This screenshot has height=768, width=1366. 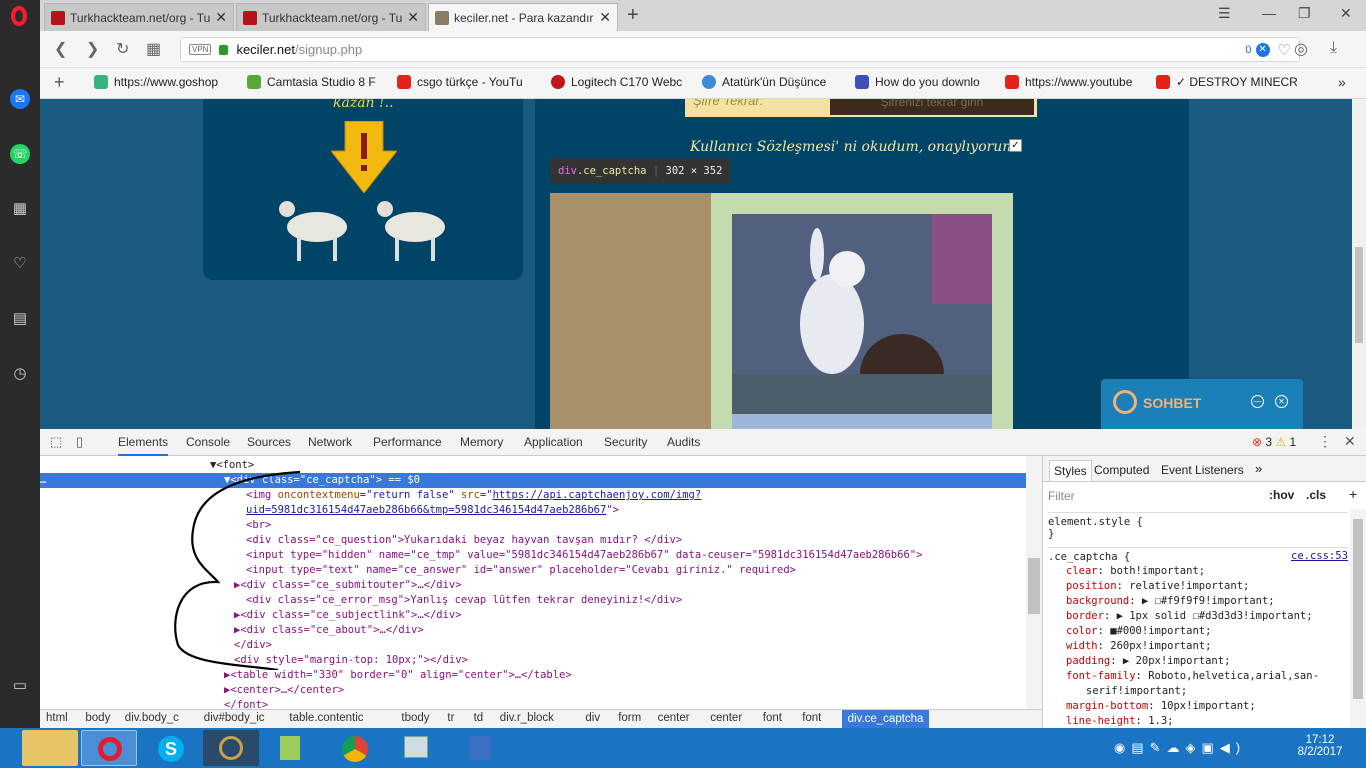 I want to click on clock: 17:12 8/2/2017, so click(x=1320, y=746).